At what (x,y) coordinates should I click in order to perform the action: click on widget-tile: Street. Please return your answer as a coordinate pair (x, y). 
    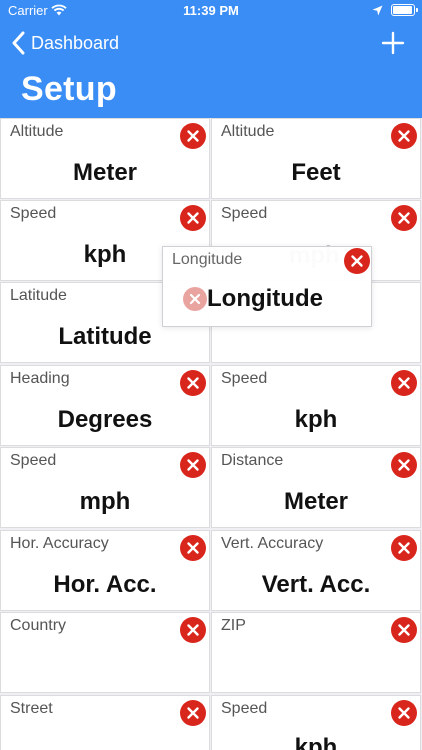
    Looking at the image, I should click on (105, 722).